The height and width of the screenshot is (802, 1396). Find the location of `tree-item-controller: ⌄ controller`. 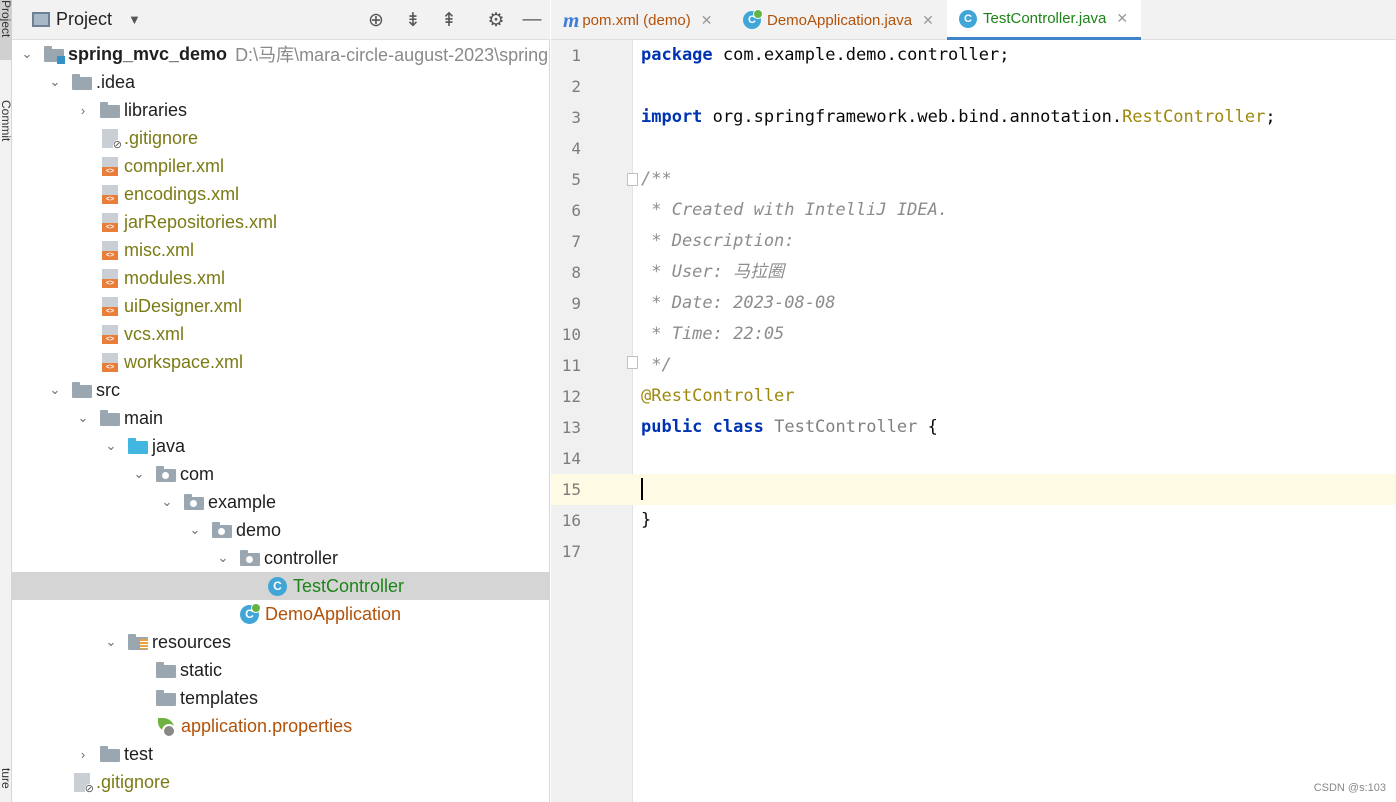

tree-item-controller: ⌄ controller is located at coordinates (281, 558).